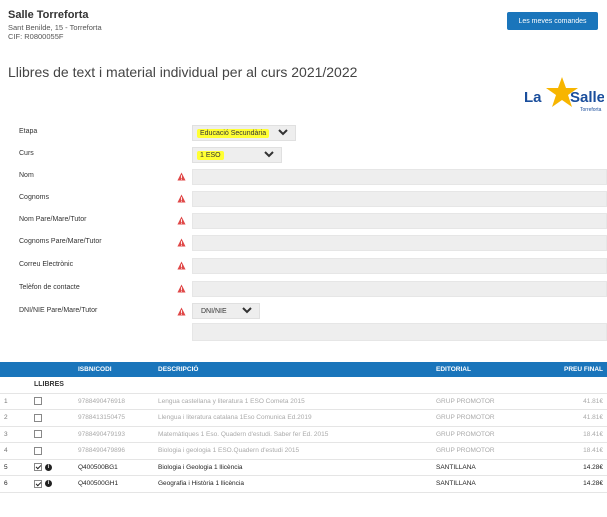 Image resolution: width=607 pixels, height=517 pixels. What do you see at coordinates (399, 177) in the screenshot?
I see `nom-input` at bounding box center [399, 177].